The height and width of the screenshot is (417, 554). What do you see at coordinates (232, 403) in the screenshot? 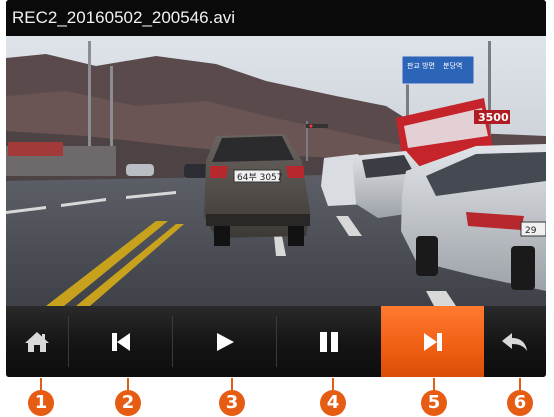
I see `badge-play: 3` at bounding box center [232, 403].